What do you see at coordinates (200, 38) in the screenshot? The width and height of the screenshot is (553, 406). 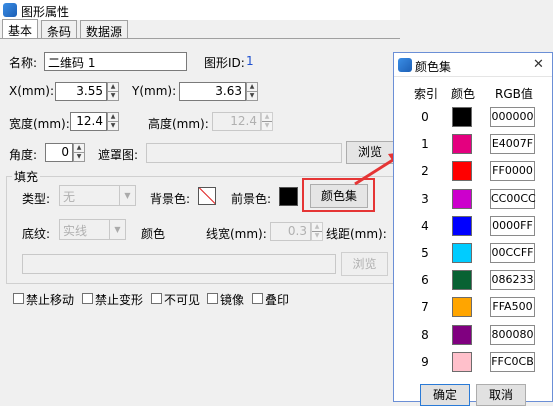 I see `tab-divider` at bounding box center [200, 38].